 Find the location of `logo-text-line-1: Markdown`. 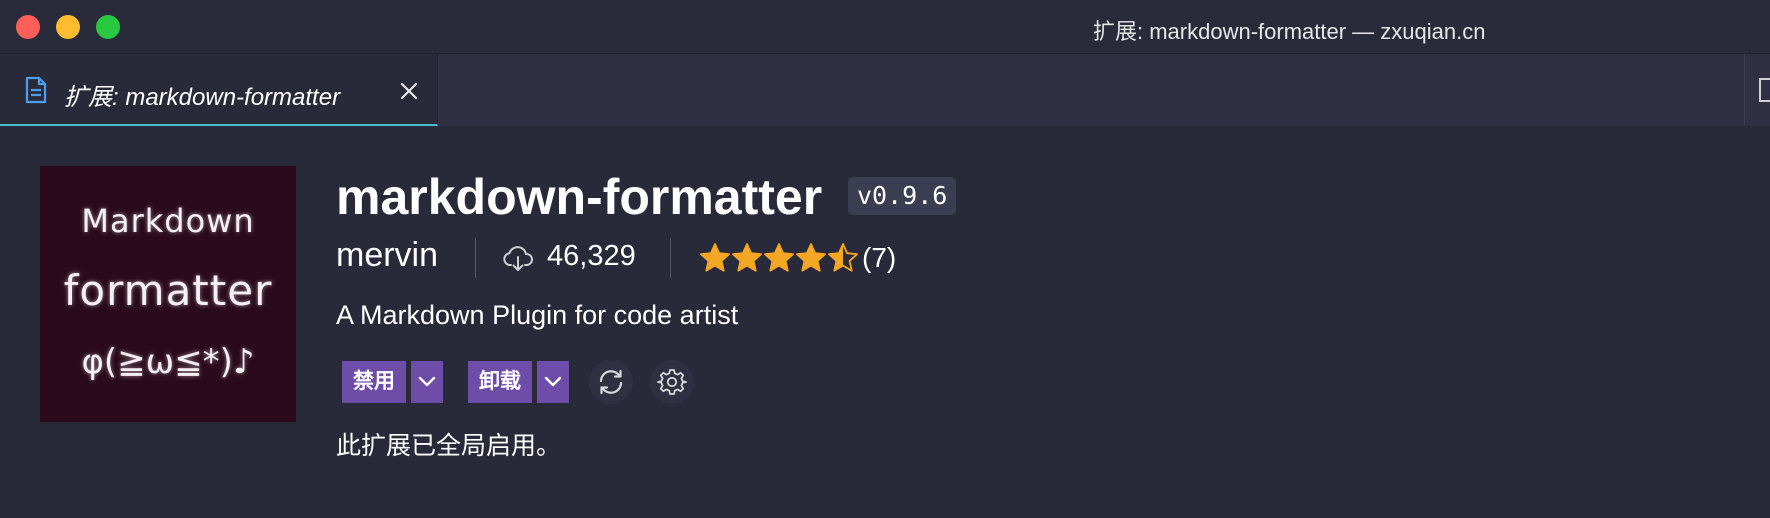

logo-text-line-1: Markdown is located at coordinates (168, 221).